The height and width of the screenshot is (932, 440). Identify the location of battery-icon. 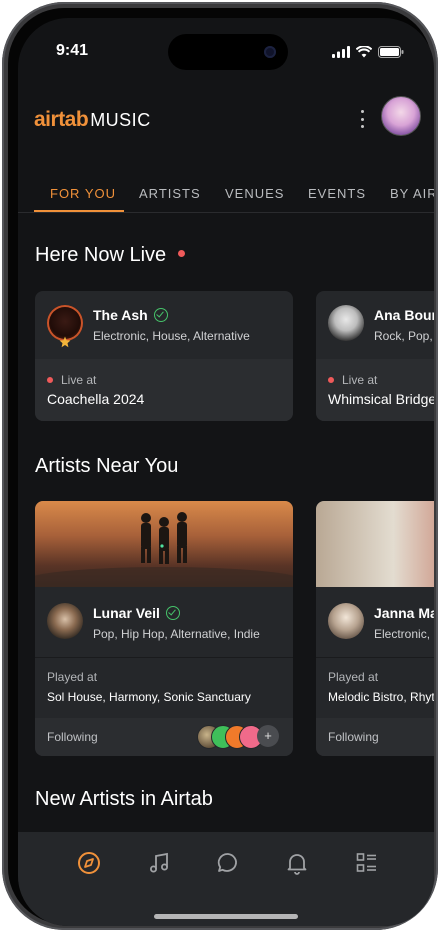
(391, 52).